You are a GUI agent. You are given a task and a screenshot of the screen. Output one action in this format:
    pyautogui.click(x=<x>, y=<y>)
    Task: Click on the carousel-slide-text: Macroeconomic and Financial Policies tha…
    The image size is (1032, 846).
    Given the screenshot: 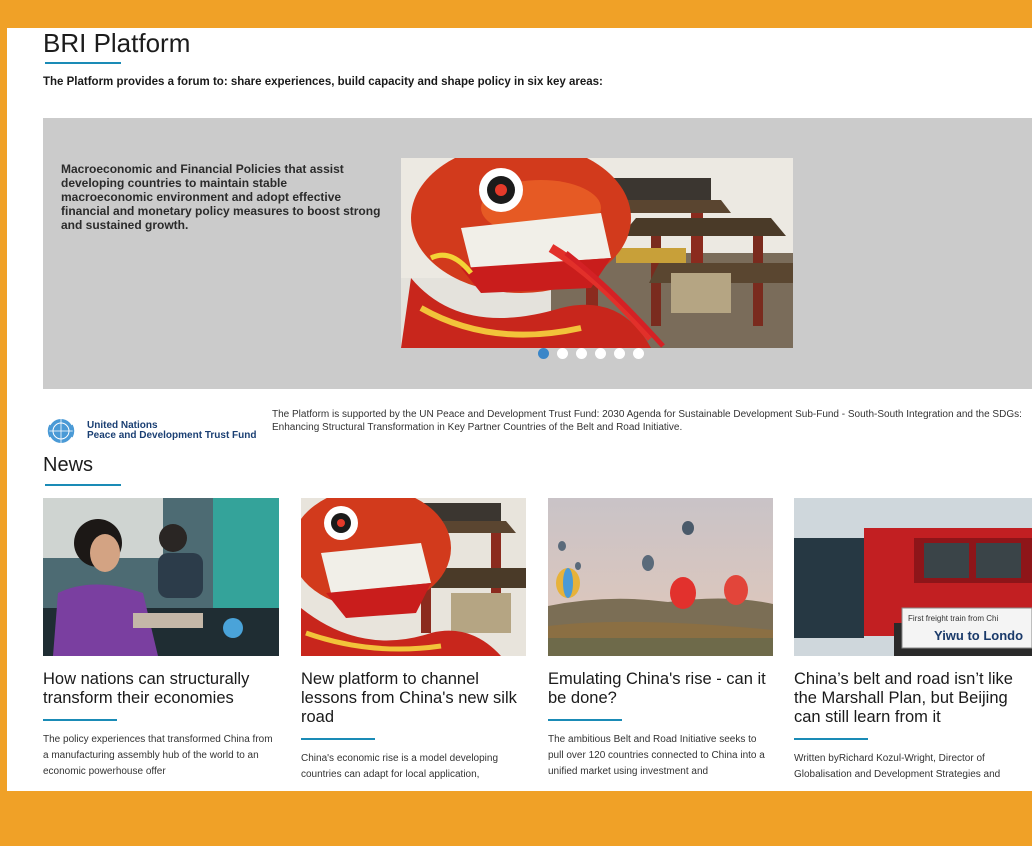 What is the action you would take?
    pyautogui.click(x=221, y=197)
    